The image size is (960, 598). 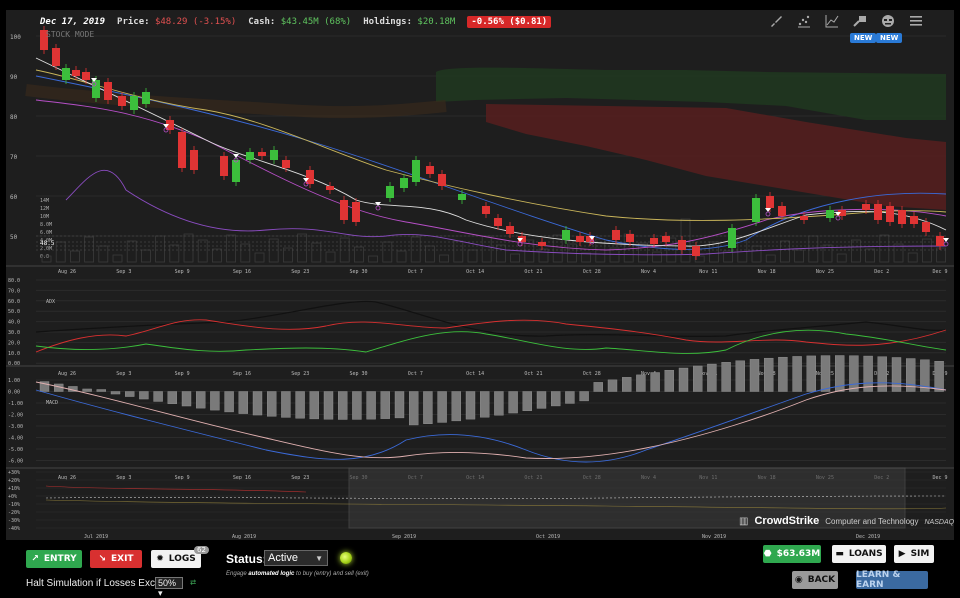 I want to click on play-icon: ▶, so click(x=902, y=554).